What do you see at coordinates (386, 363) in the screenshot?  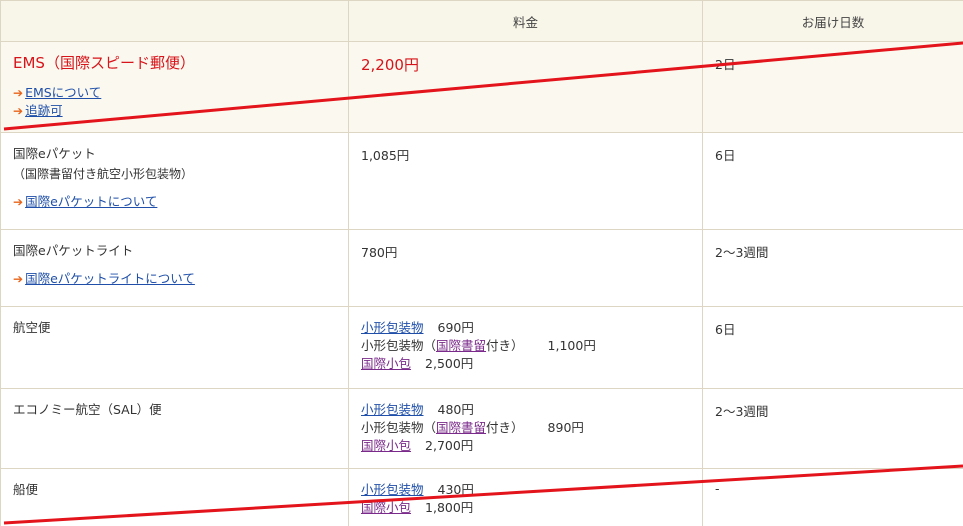 I see `airmail-parcel-link: 国際小包` at bounding box center [386, 363].